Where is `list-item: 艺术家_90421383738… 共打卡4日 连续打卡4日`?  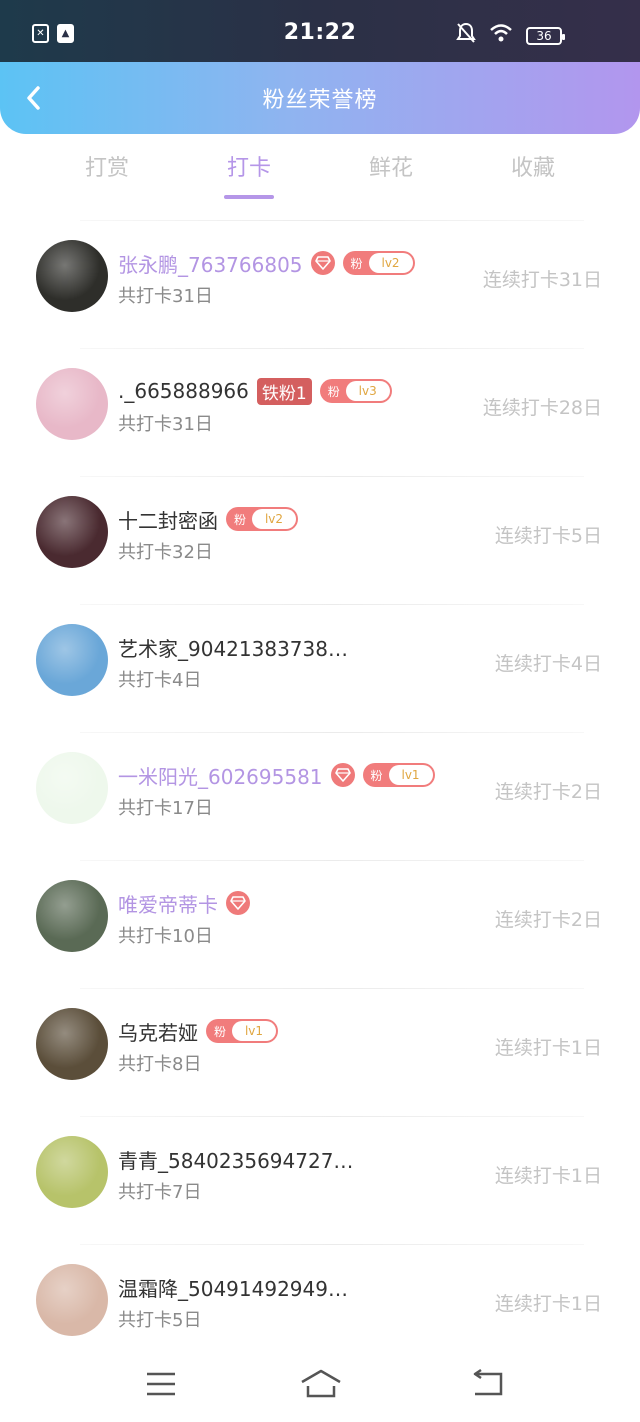 list-item: 艺术家_90421383738… 共打卡4日 连续打卡4日 is located at coordinates (320, 668).